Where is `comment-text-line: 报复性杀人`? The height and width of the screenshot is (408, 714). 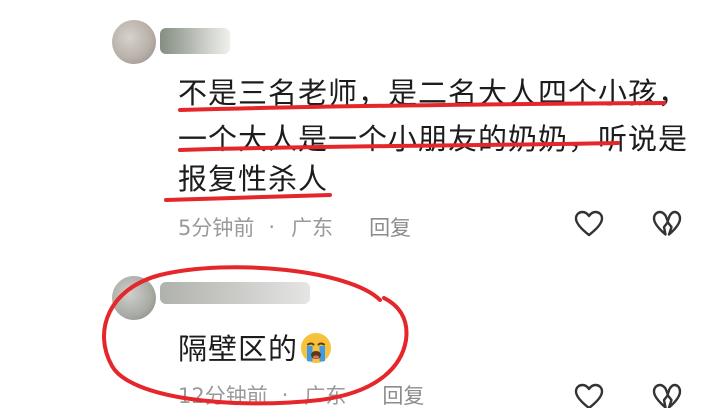
comment-text-line: 报复性杀人 is located at coordinates (253, 179).